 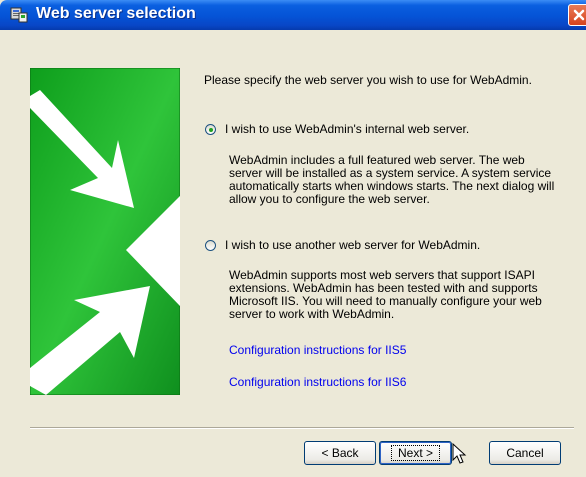 I want to click on button-separator, so click(x=302, y=428).